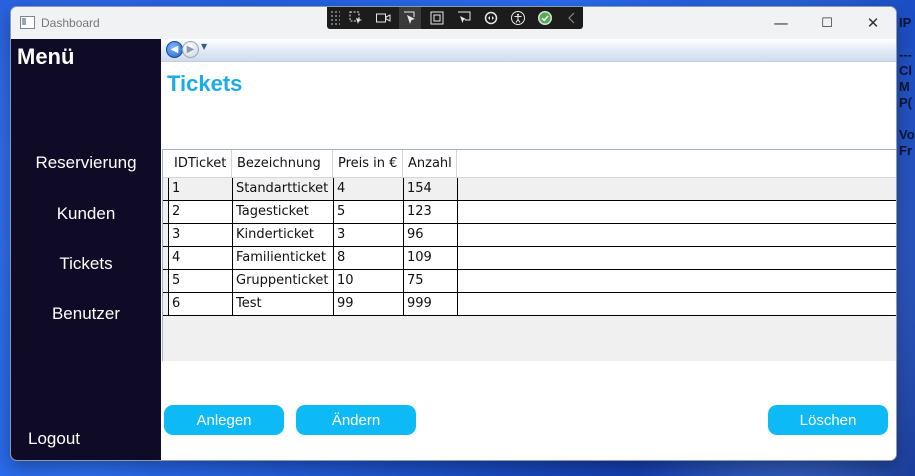  Describe the element at coordinates (529, 304) in the screenshot. I see `table-row: 6 Test 99 999` at that location.